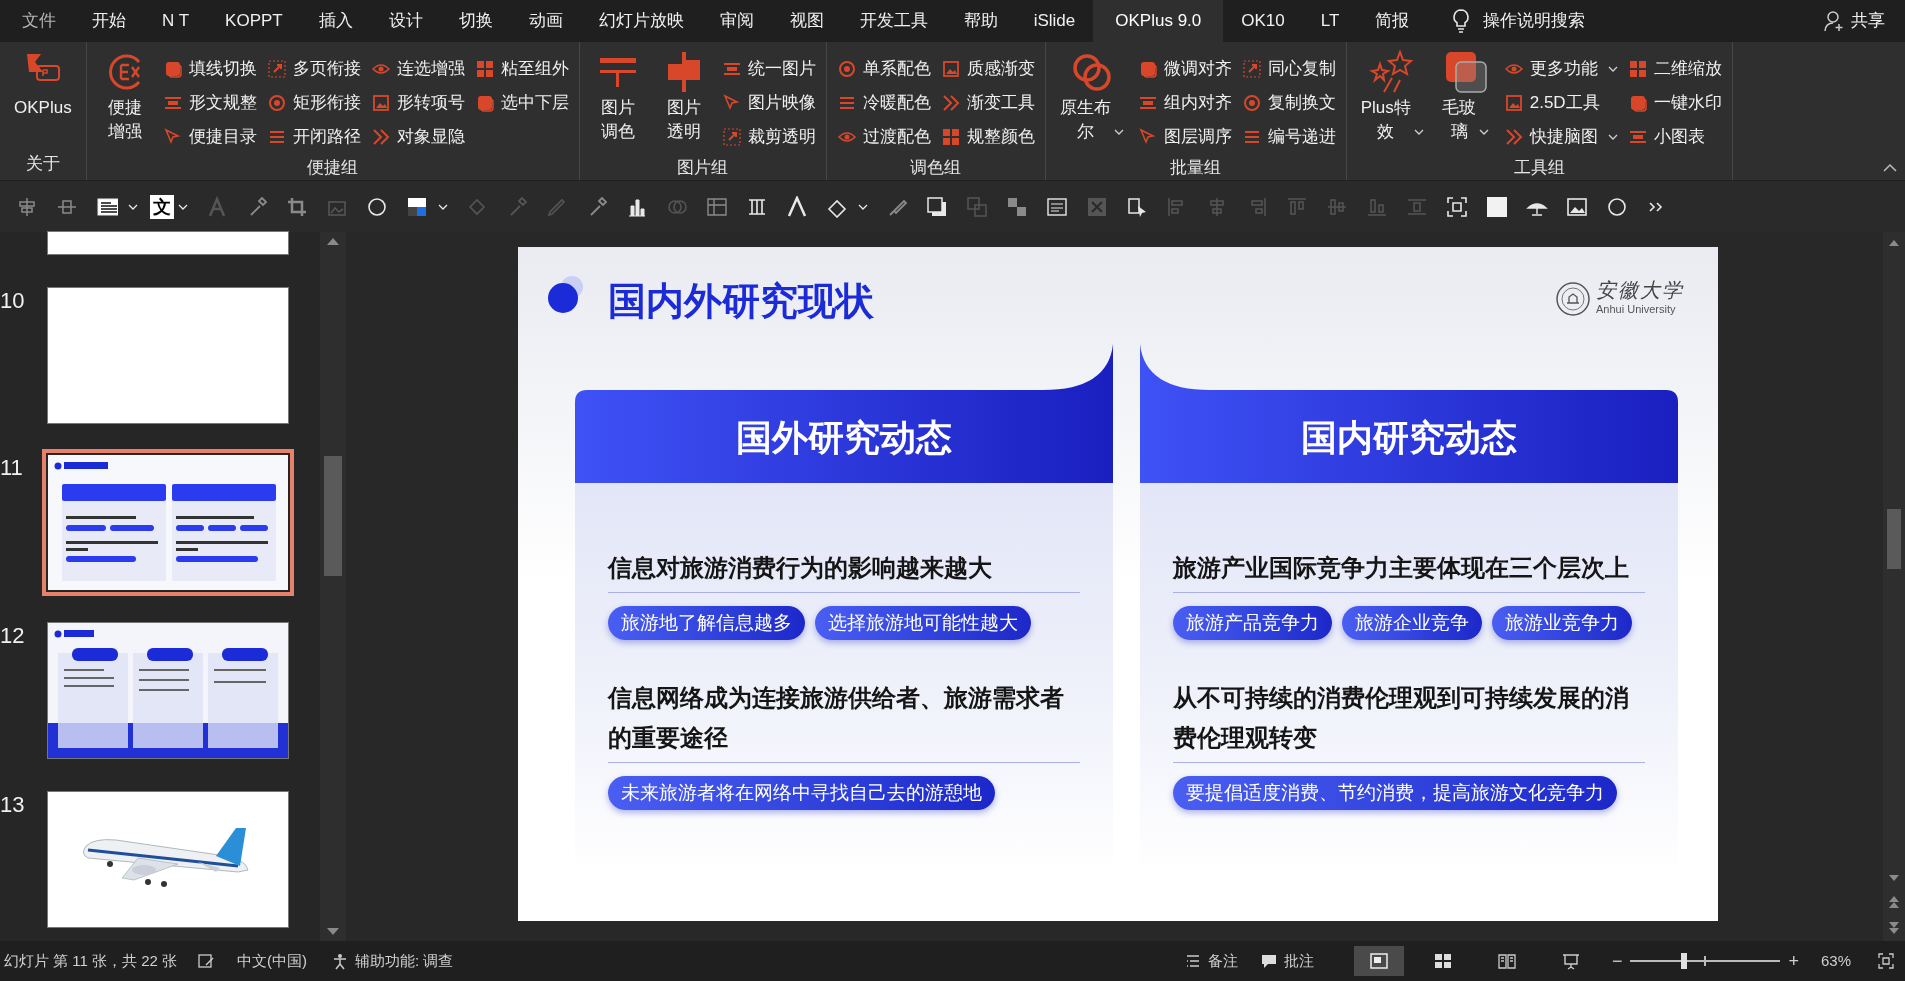 The height and width of the screenshot is (981, 1905). What do you see at coordinates (987, 69) in the screenshot?
I see `ribbon-button: 质感渐变` at bounding box center [987, 69].